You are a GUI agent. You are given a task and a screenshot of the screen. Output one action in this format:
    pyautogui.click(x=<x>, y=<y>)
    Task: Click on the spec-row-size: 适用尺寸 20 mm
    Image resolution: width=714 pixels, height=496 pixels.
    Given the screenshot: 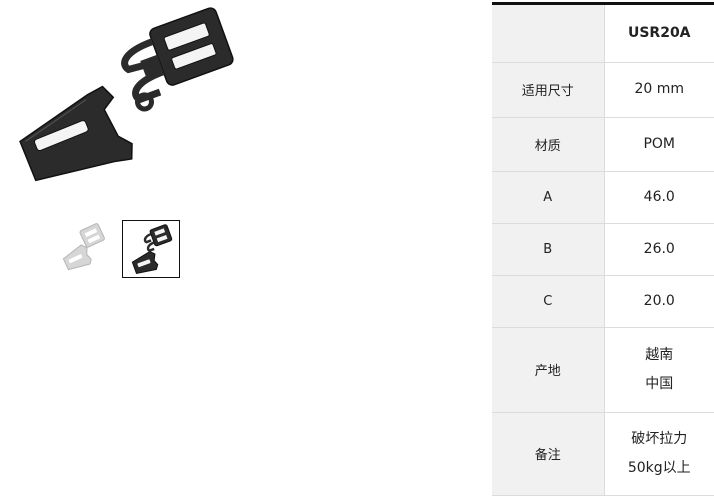 What is the action you would take?
    pyautogui.click(x=603, y=89)
    